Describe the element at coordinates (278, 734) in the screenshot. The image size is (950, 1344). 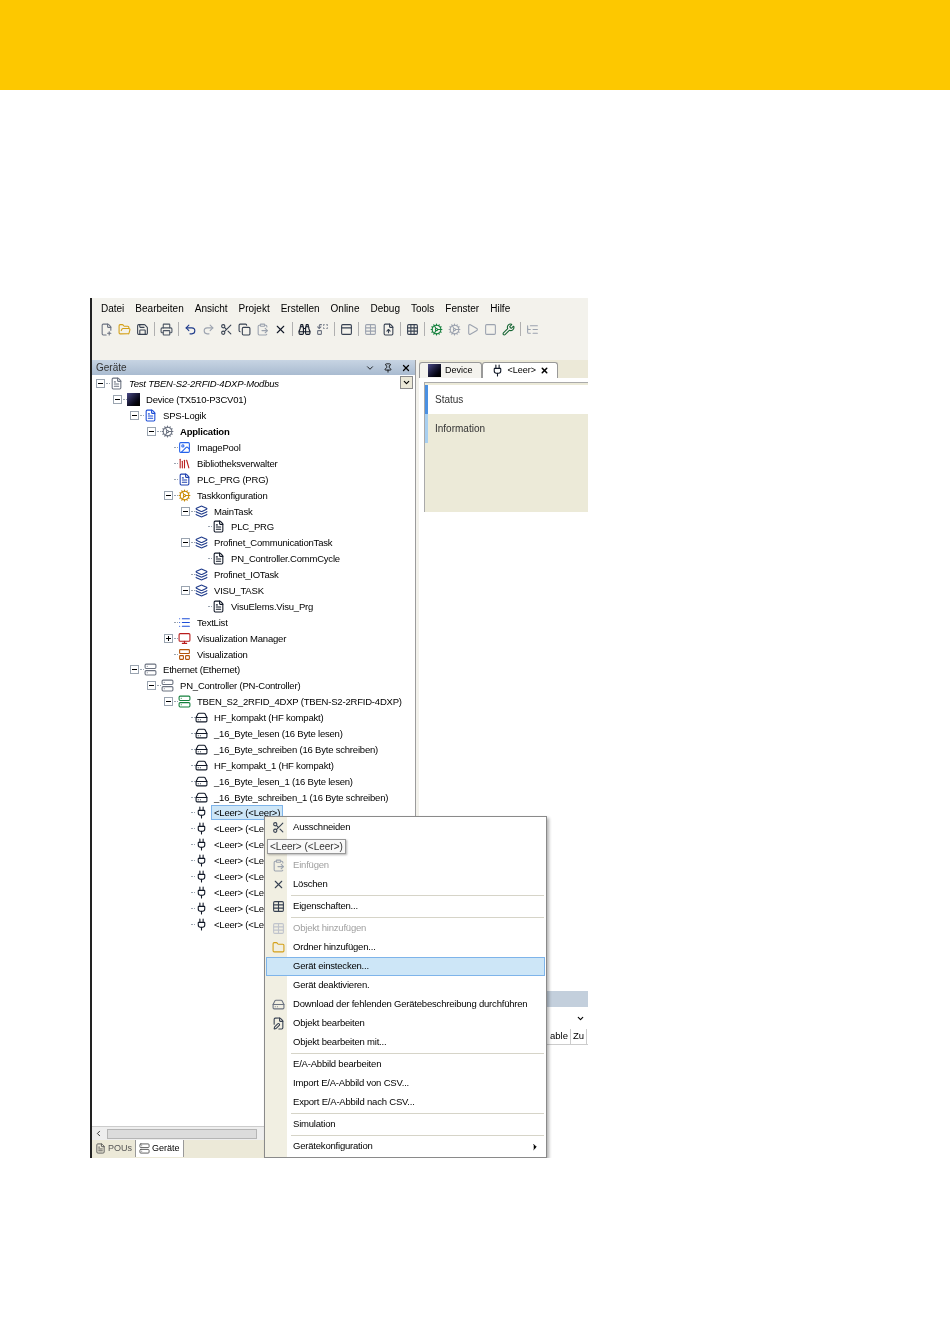
I see `tree-item: _16_Byte_lesen (16 Byte lesen)` at that location.